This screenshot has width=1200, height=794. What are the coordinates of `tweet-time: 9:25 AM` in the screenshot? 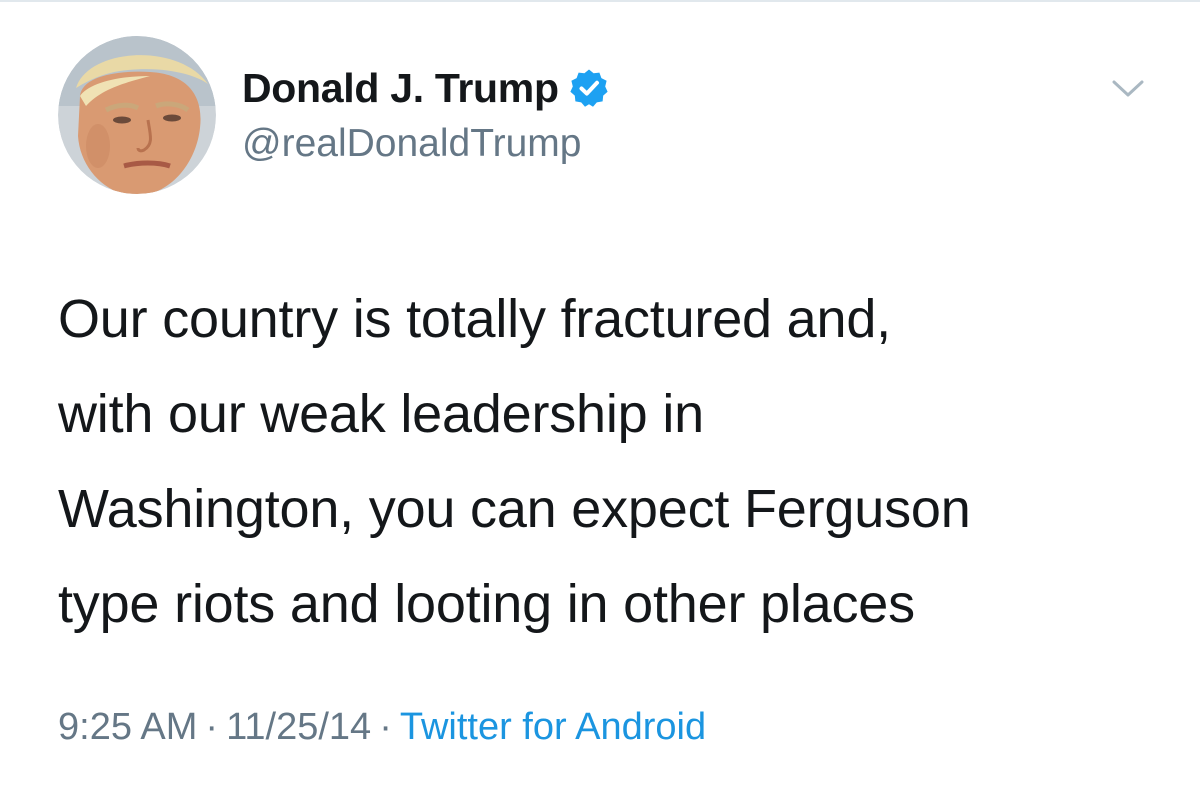 It's located at (127, 727).